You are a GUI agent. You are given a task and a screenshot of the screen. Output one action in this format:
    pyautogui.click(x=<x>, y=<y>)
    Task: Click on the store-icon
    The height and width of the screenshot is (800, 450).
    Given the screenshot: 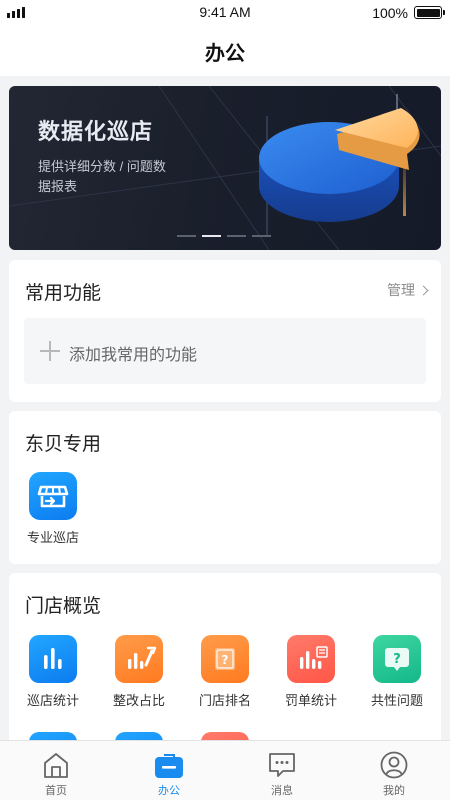 What is the action you would take?
    pyautogui.click(x=53, y=496)
    